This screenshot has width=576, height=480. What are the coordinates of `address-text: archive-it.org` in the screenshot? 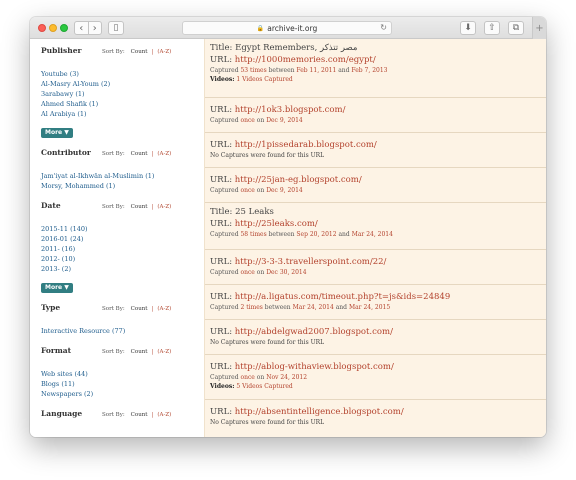 It's located at (292, 28).